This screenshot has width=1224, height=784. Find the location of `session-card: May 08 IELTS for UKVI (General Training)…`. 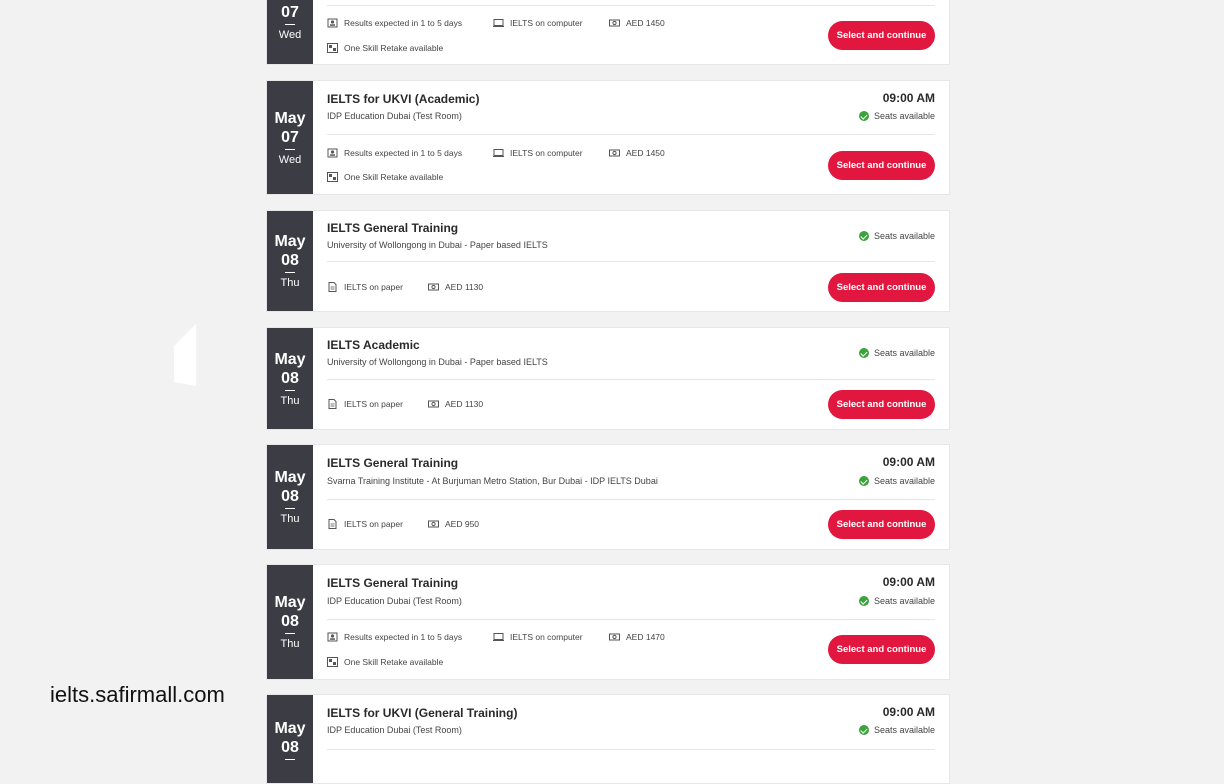

session-card: May 08 IELTS for UKVI (General Training)… is located at coordinates (608, 739).